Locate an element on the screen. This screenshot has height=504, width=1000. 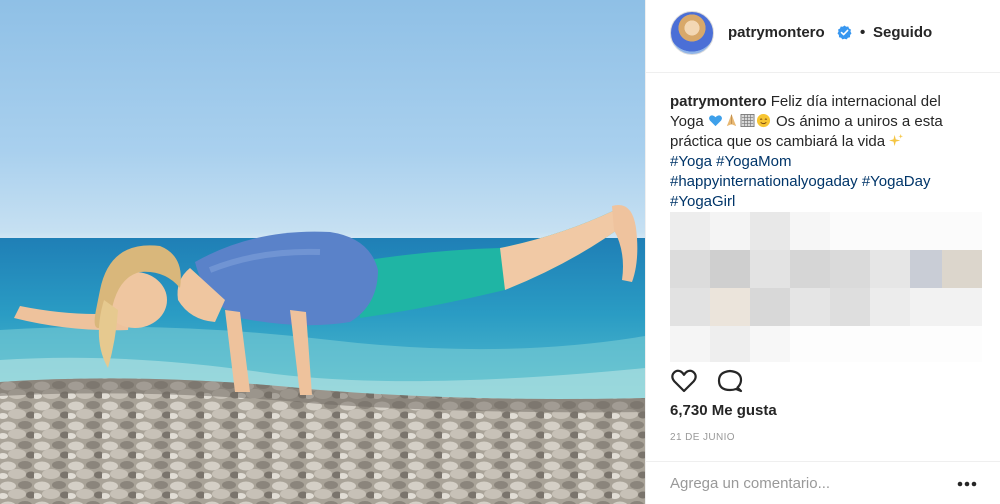
sparkles-icon is located at coordinates (896, 140).